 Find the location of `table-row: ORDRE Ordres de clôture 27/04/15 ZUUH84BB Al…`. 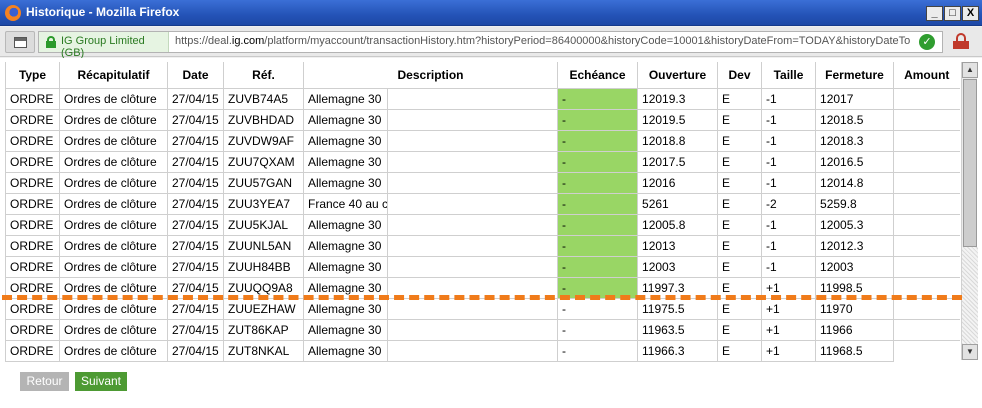

table-row: ORDRE Ordres de clôture 27/04/15 ZUUH84BB Al… is located at coordinates (482, 266).